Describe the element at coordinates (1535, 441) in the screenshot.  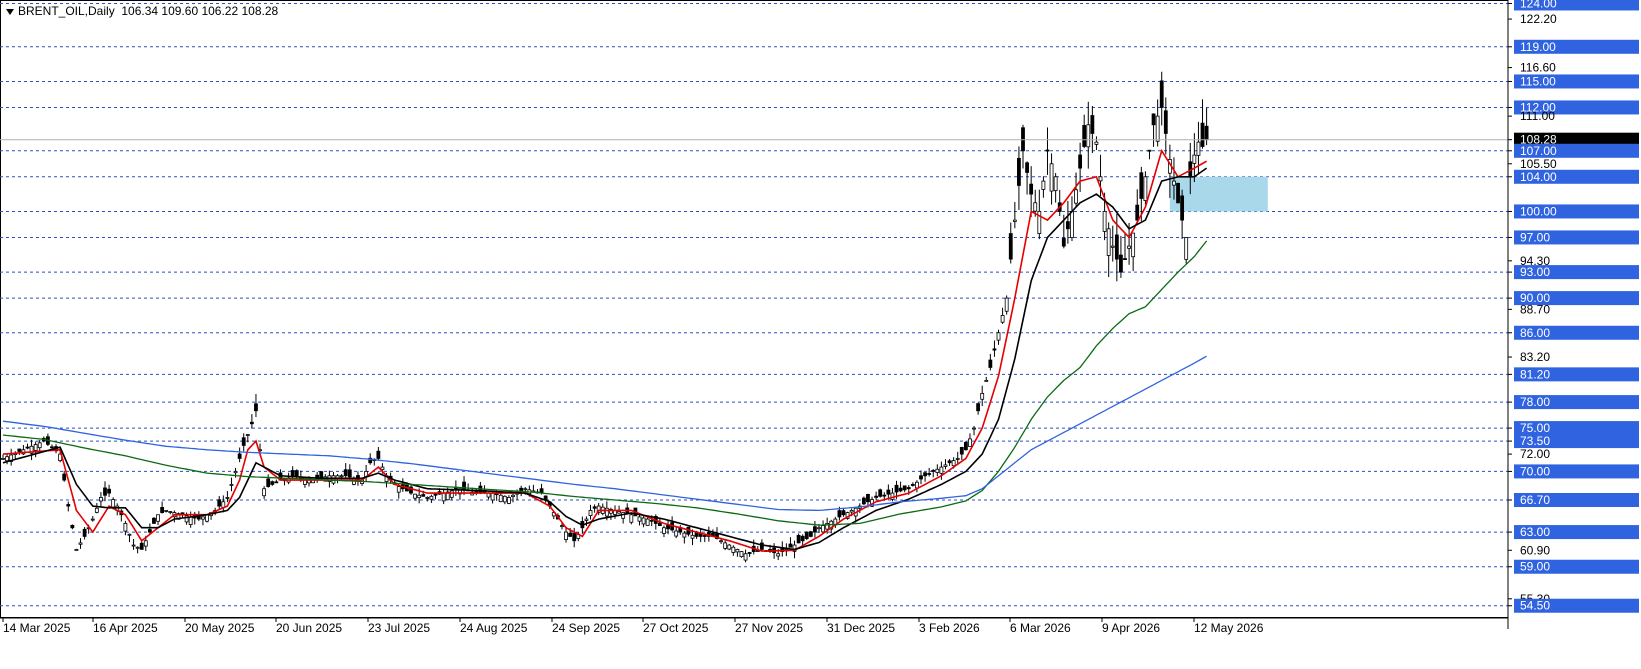
I see `price-label: 73.50` at that location.